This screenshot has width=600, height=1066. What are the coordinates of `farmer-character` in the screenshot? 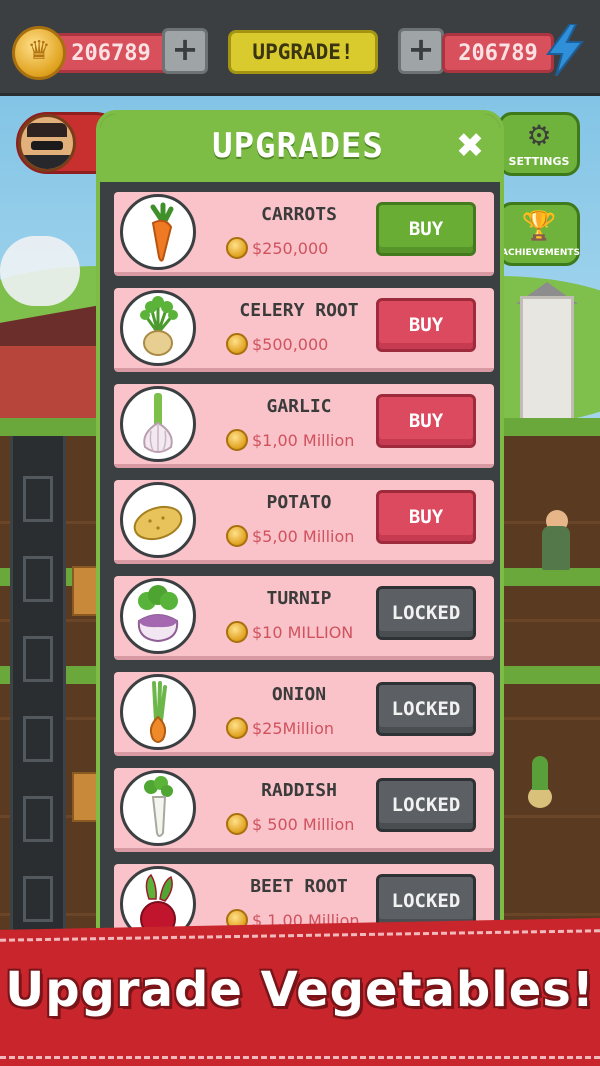 It's located at (556, 548).